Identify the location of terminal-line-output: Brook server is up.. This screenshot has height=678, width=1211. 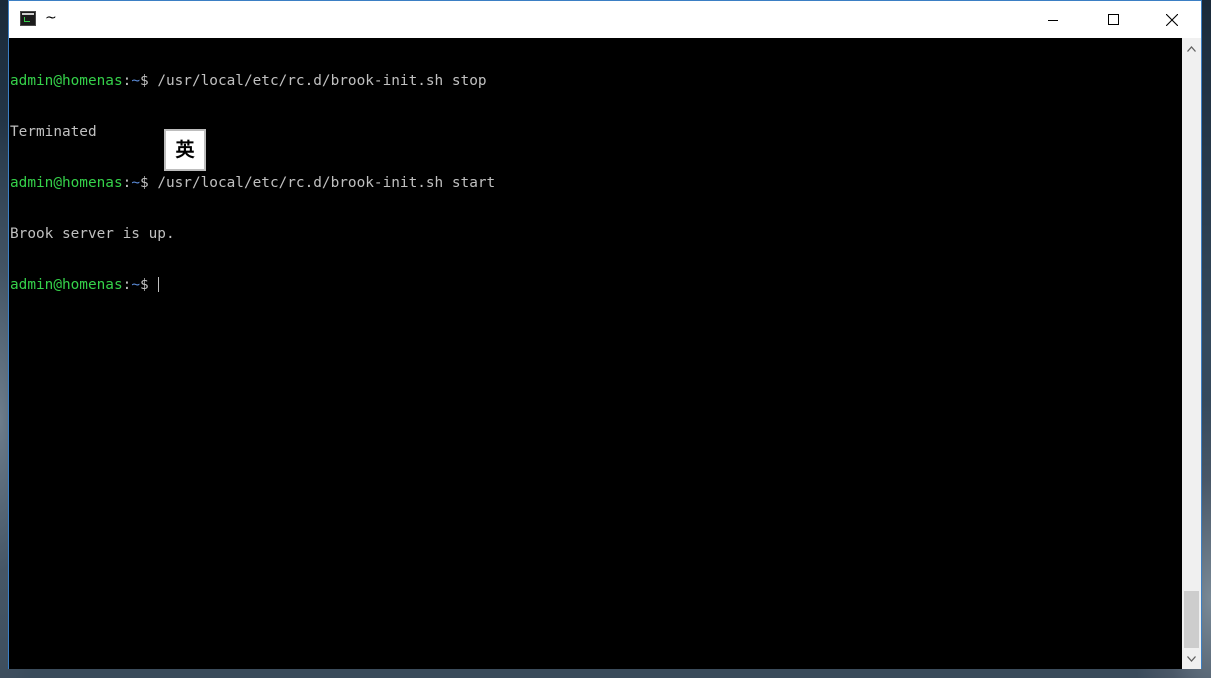
(92, 234).